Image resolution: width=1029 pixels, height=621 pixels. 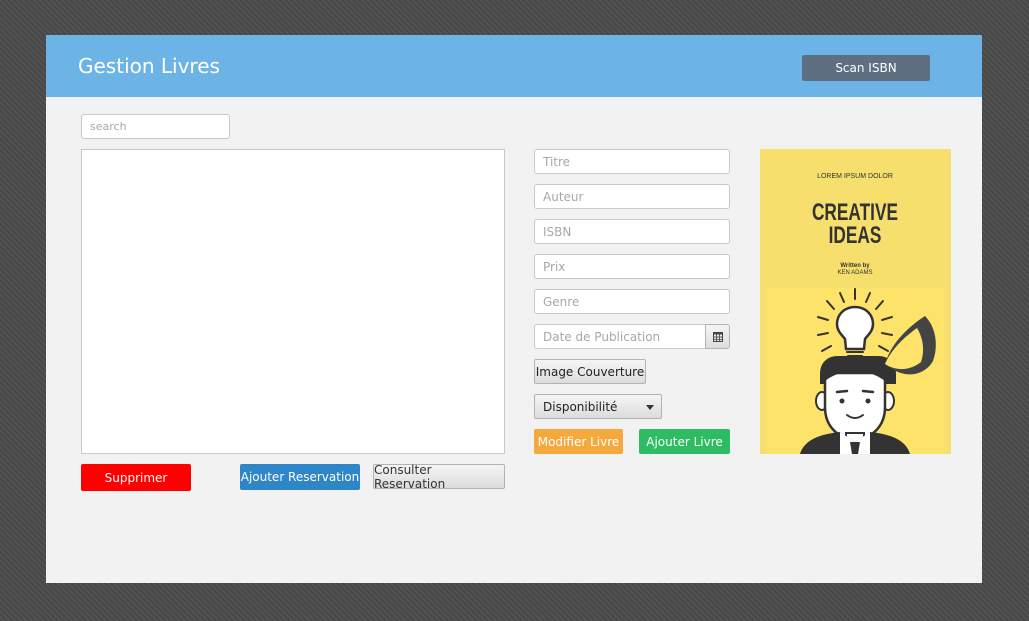 What do you see at coordinates (620, 336) in the screenshot?
I see `publication-date-field` at bounding box center [620, 336].